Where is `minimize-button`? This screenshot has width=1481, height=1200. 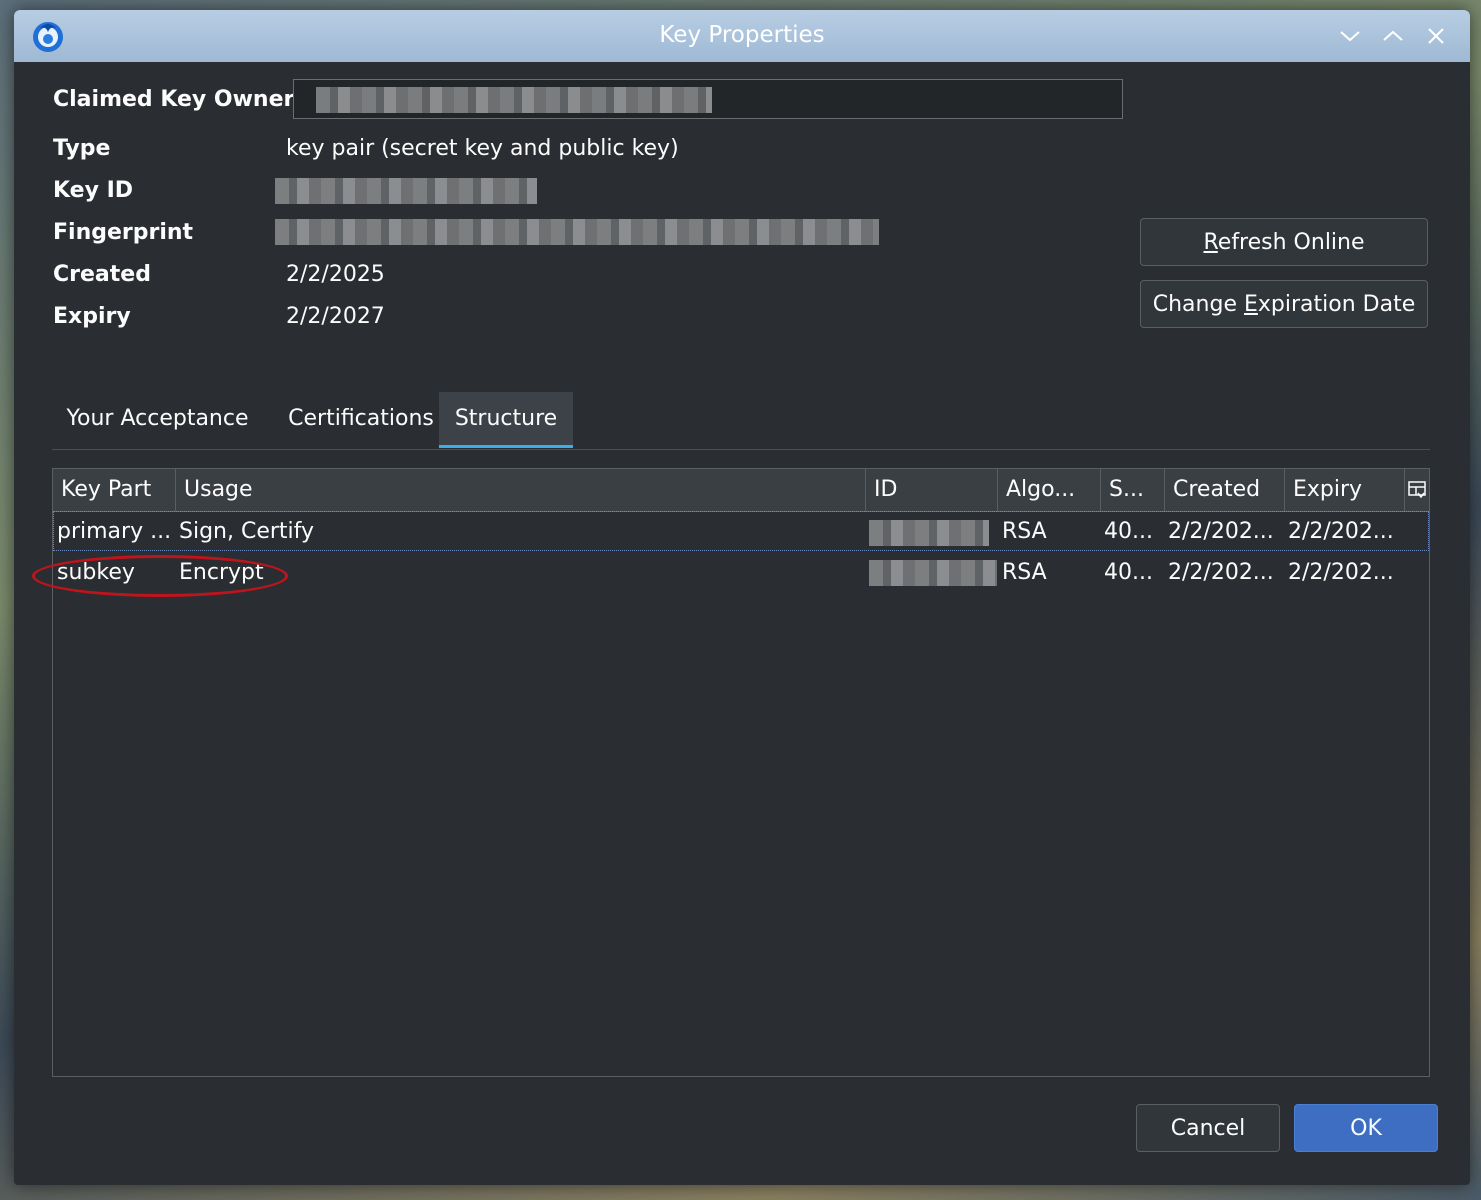 minimize-button is located at coordinates (1350, 36).